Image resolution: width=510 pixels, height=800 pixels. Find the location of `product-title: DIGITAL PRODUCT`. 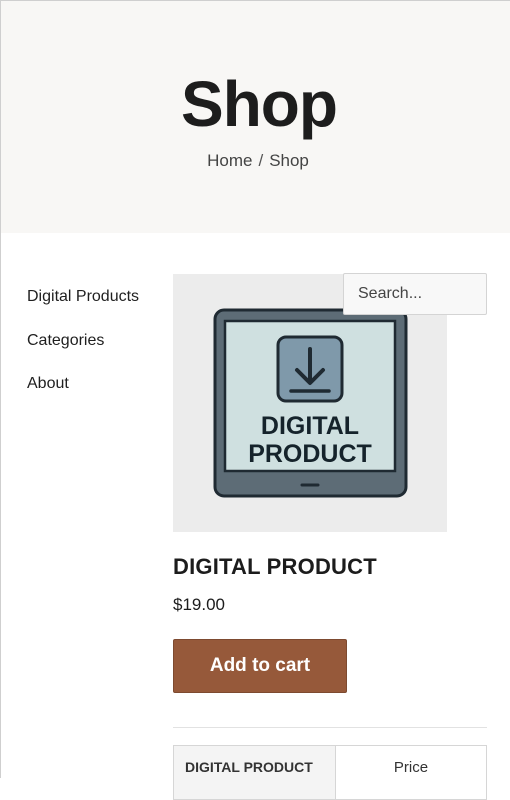

product-title: DIGITAL PRODUCT is located at coordinates (275, 566).